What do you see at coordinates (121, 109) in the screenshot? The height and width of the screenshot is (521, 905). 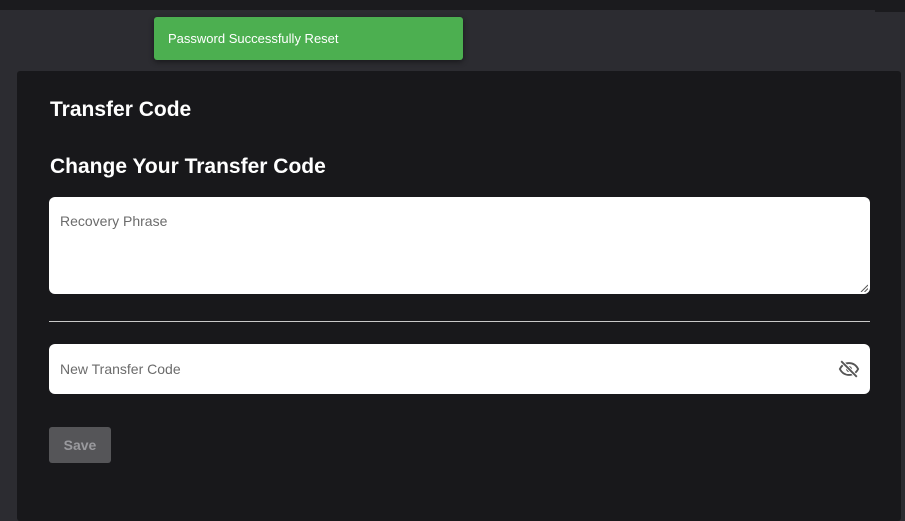 I see `card-title: Transfer Code` at bounding box center [121, 109].